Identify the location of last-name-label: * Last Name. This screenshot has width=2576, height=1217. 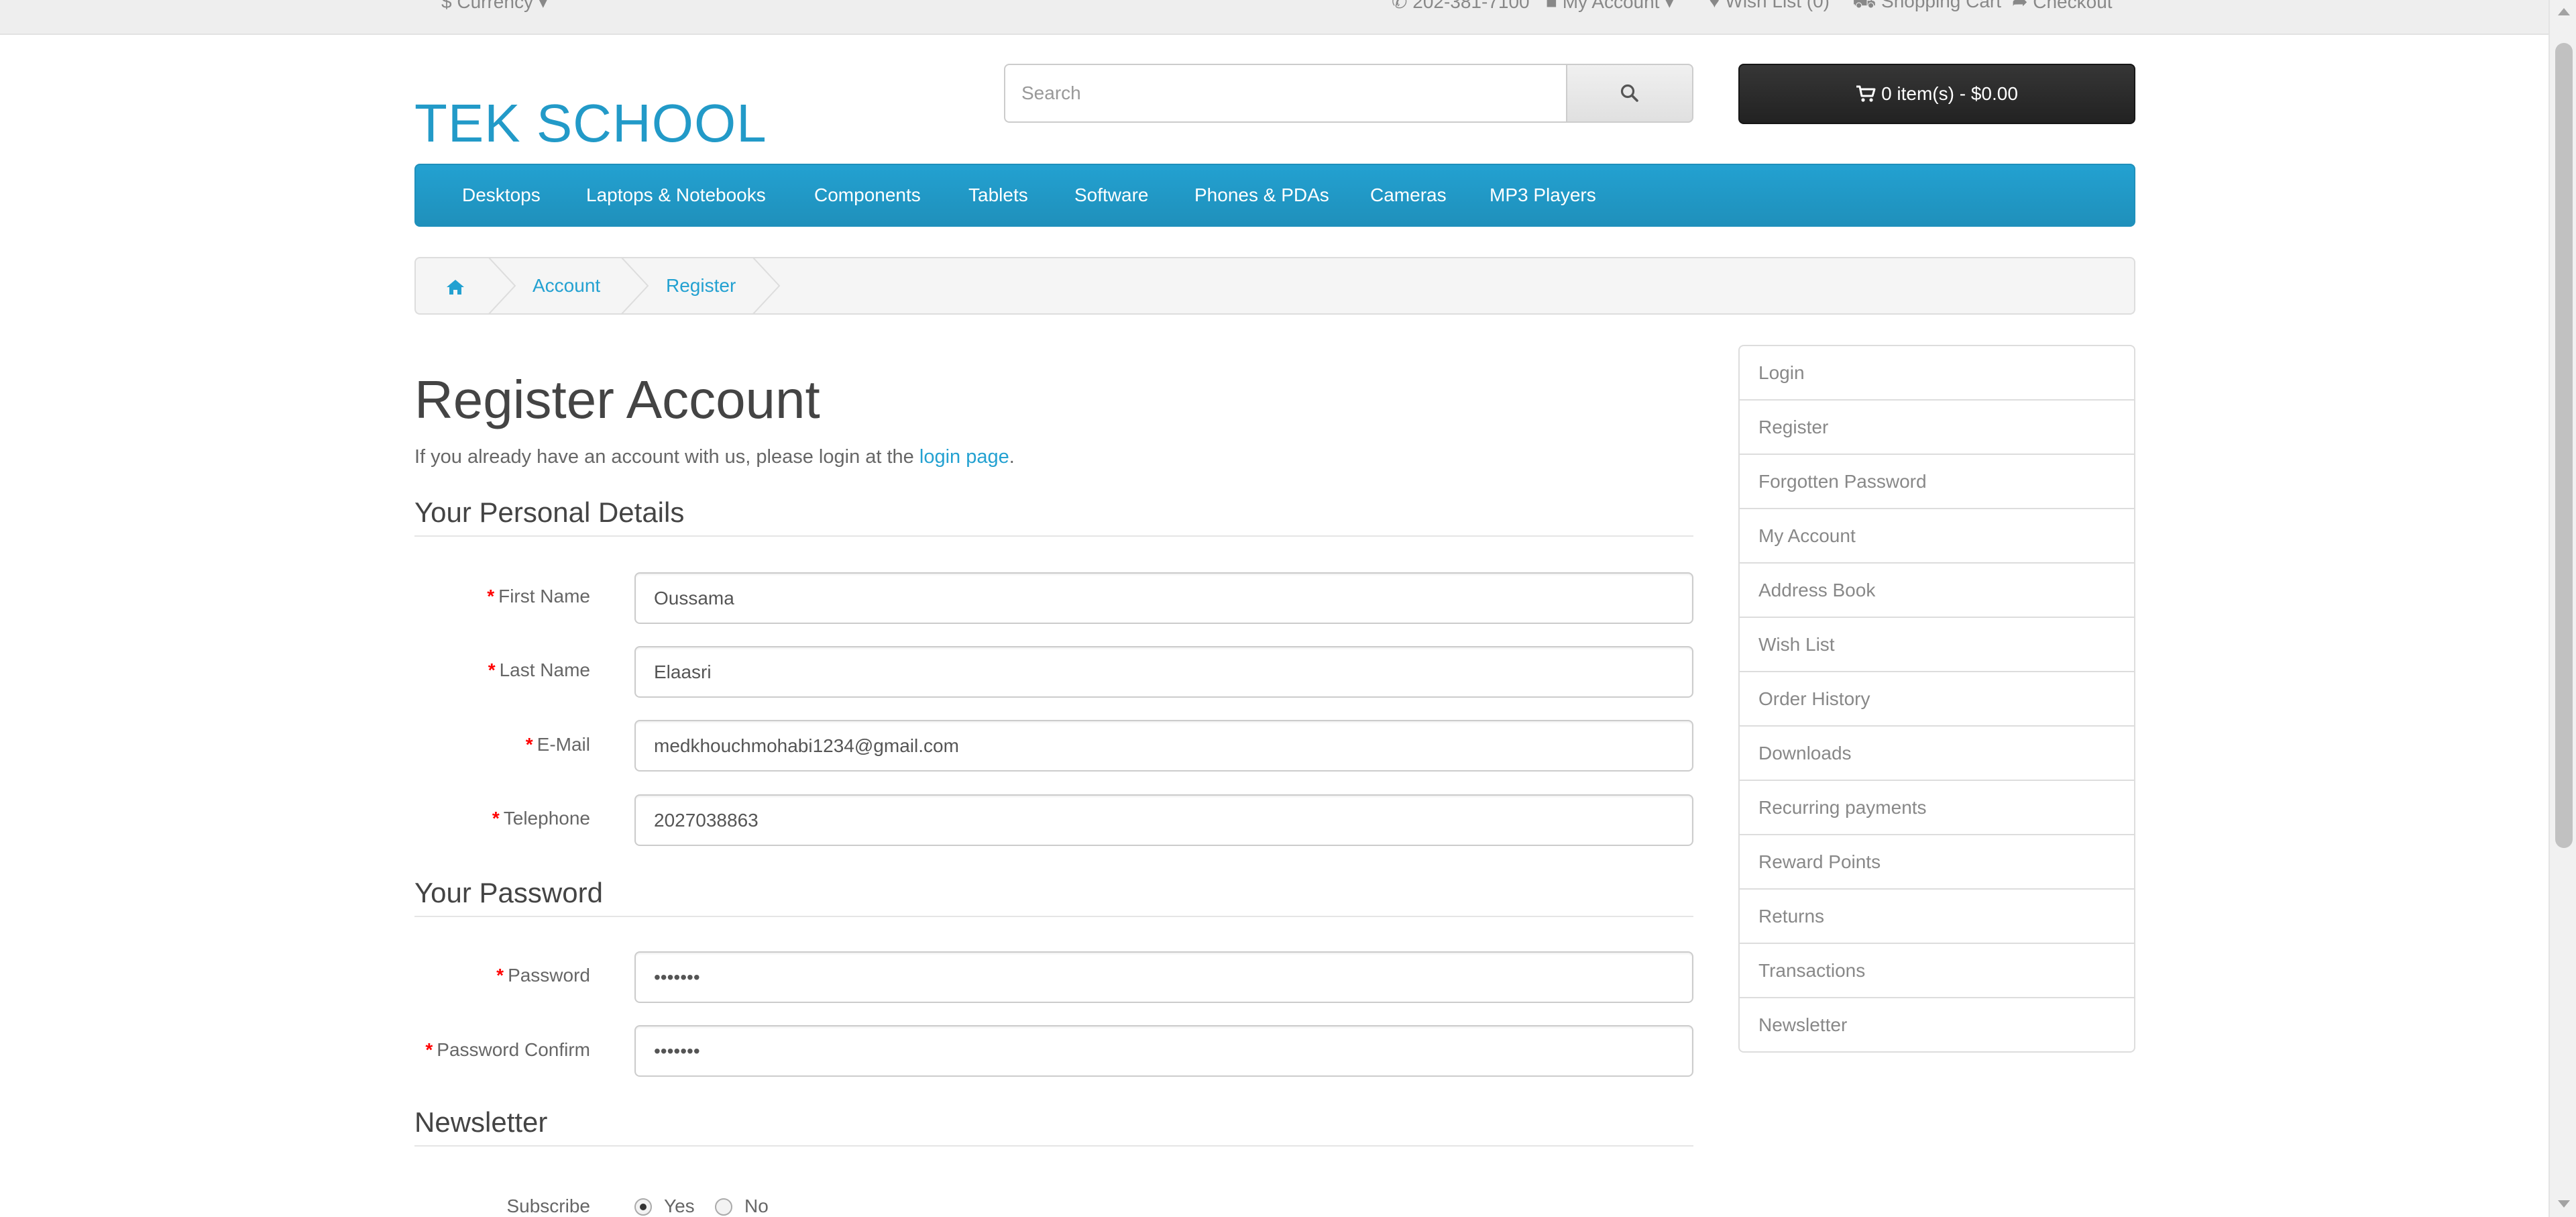
(502, 670).